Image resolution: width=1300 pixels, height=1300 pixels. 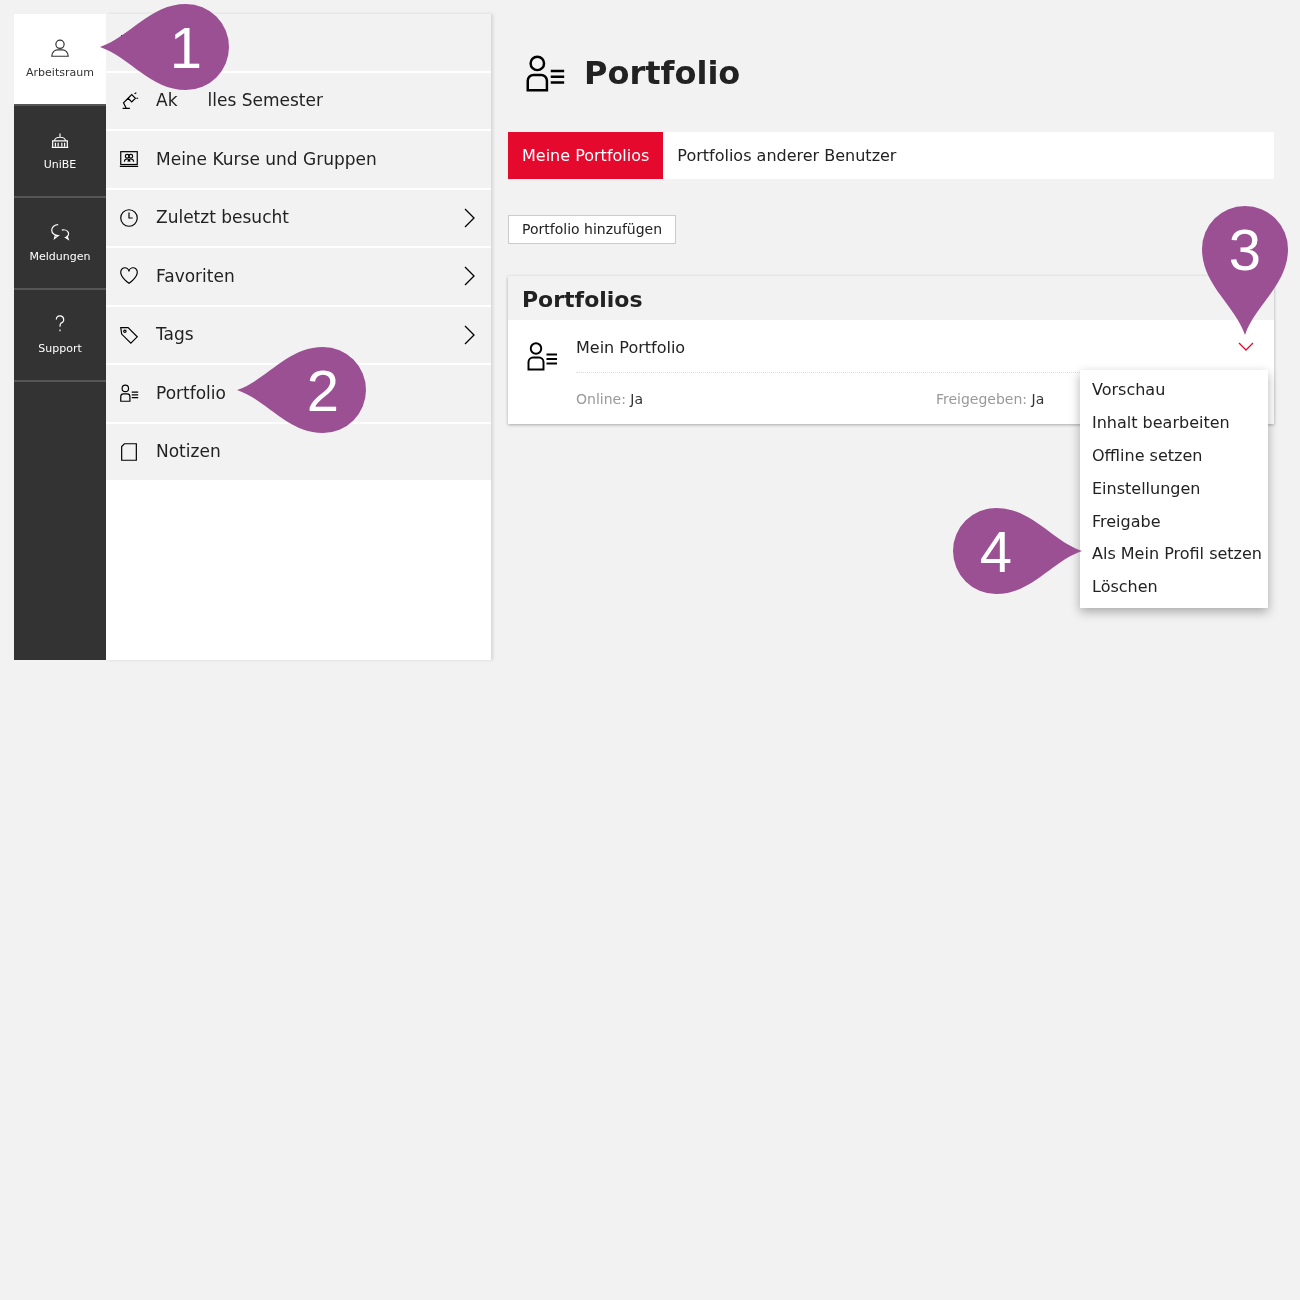 I want to click on menu-item-label: Favoriten, so click(x=195, y=276).